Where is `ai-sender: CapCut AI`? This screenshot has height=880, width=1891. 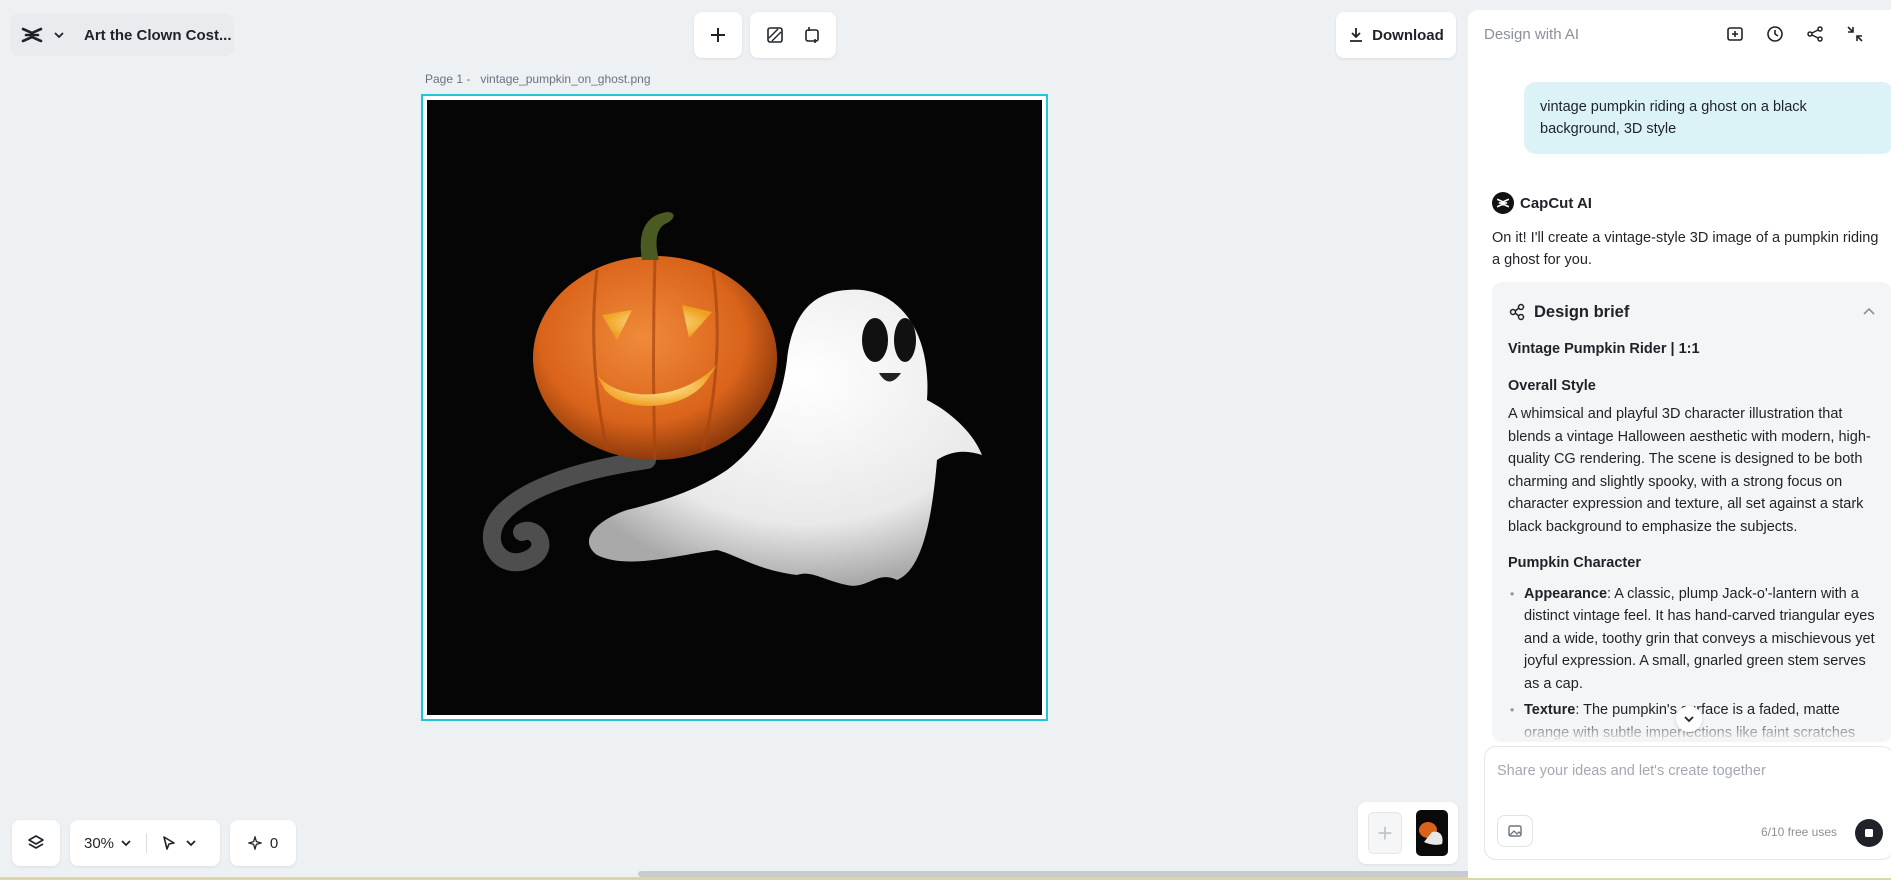 ai-sender: CapCut AI is located at coordinates (1542, 203).